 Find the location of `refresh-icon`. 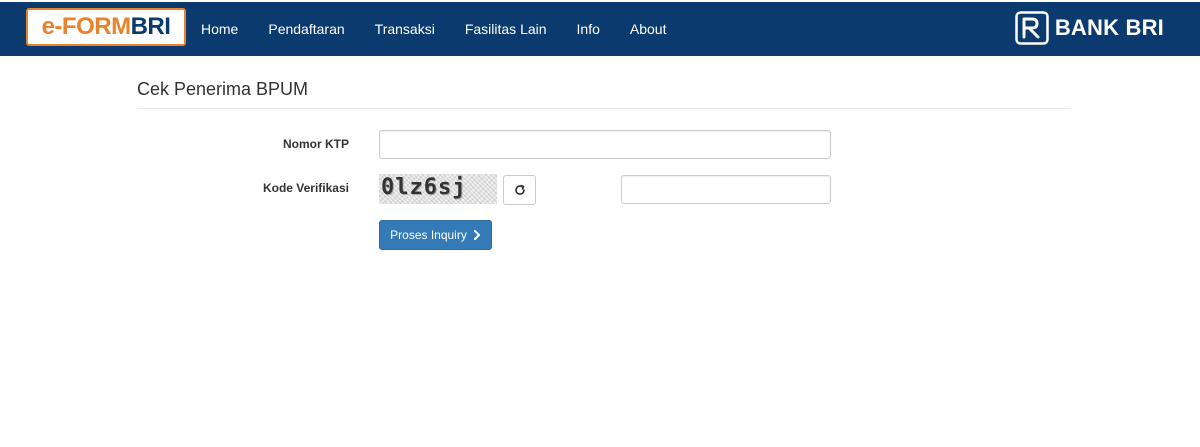

refresh-icon is located at coordinates (519, 189).